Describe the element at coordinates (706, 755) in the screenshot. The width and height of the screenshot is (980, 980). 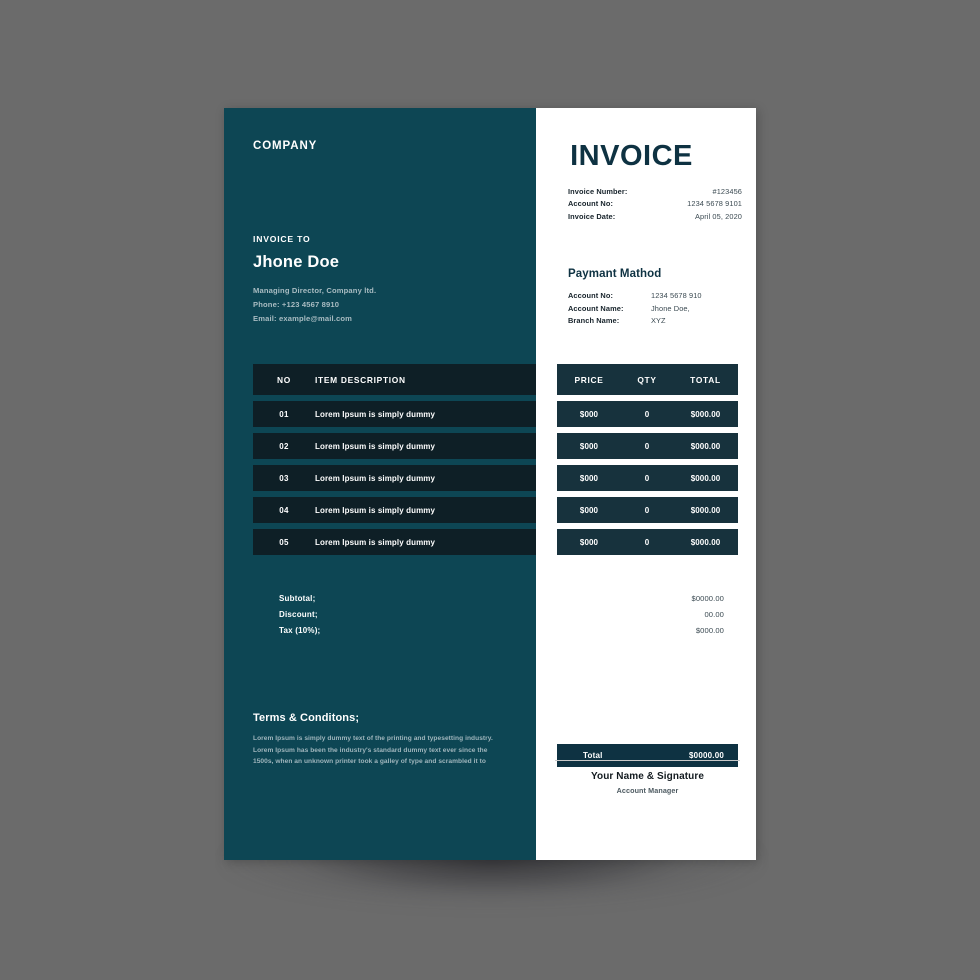
I see `grand-total-value: $0000.00` at that location.